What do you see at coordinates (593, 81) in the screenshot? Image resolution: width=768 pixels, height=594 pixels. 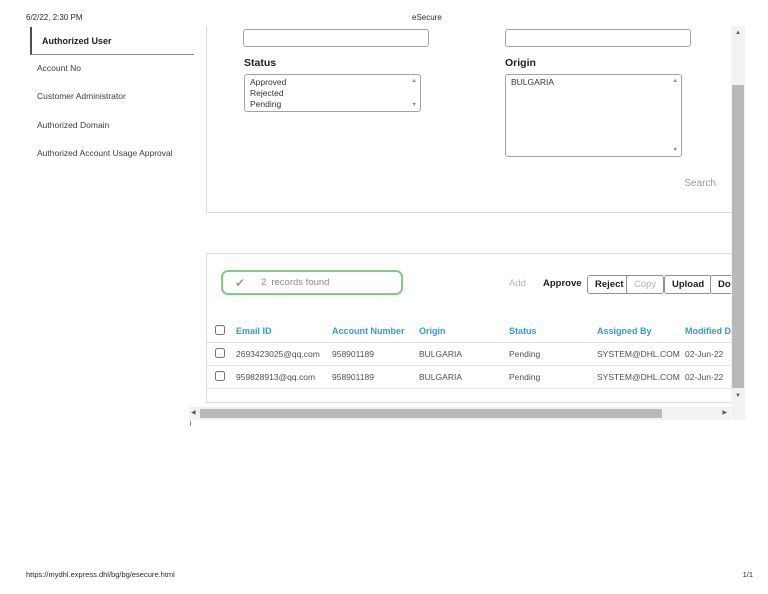 I see `origin-option-bulgaria: BULGARIA` at bounding box center [593, 81].